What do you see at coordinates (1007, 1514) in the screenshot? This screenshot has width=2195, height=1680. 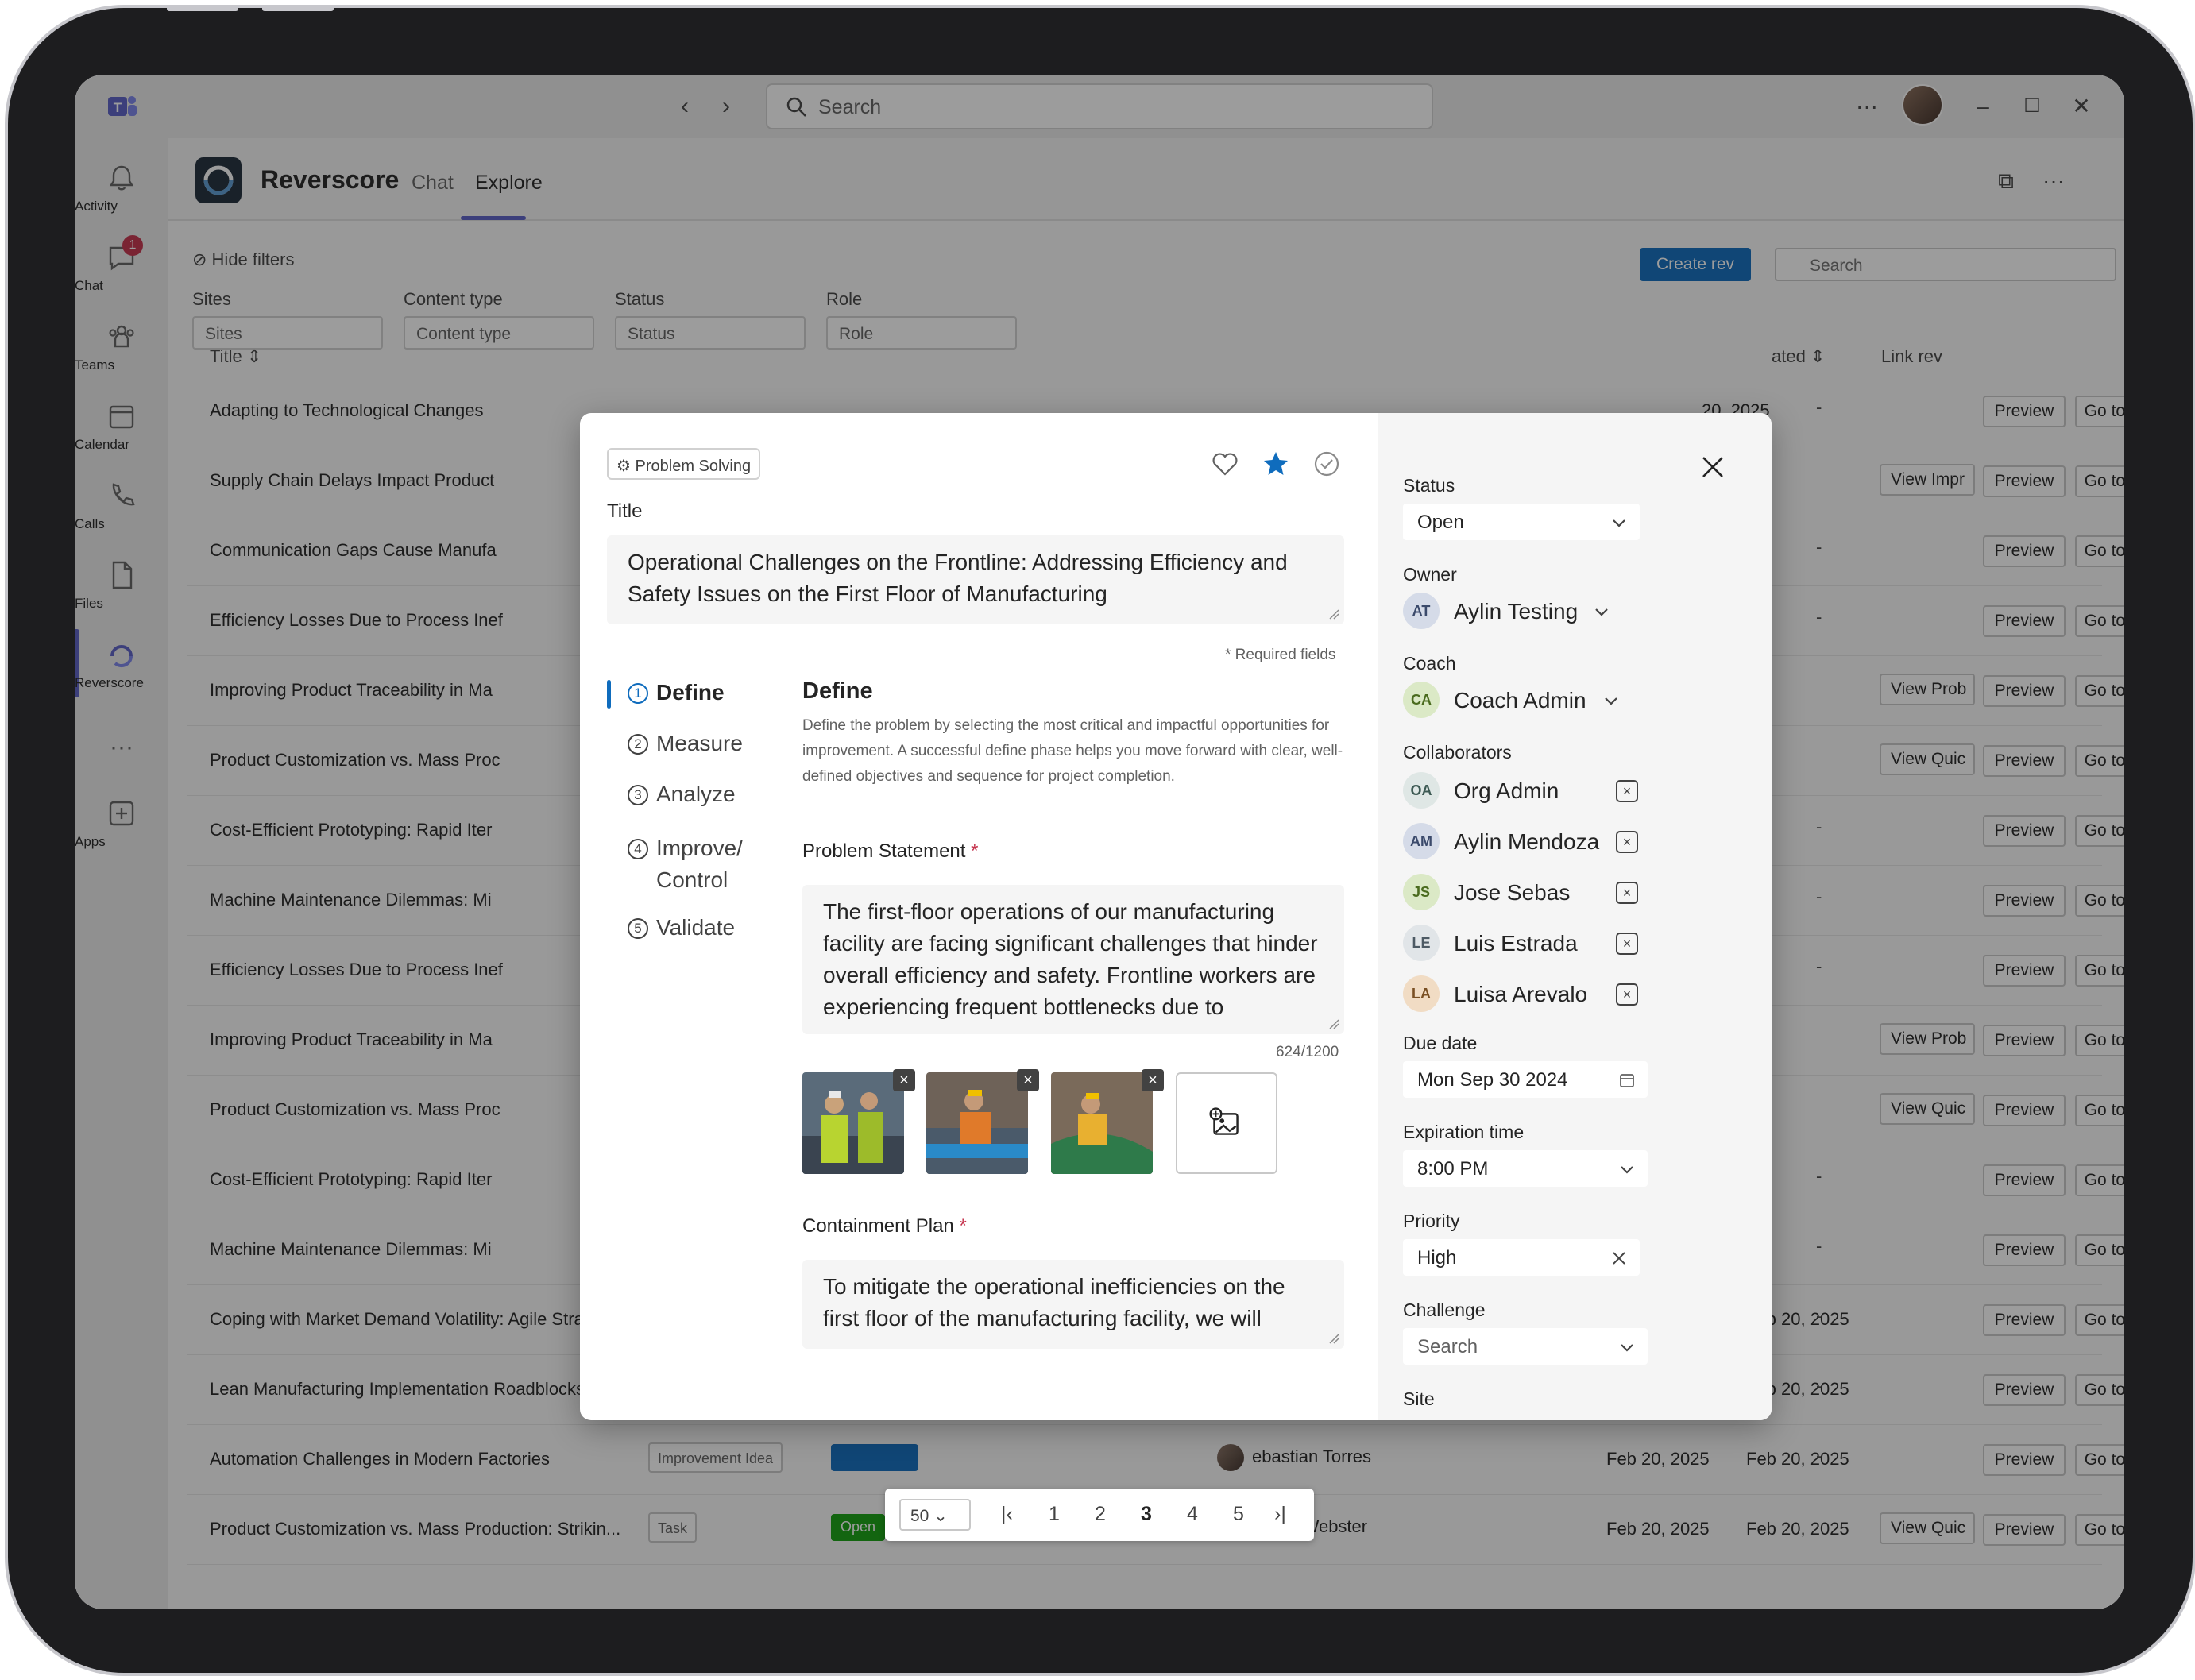 I see `first-page-icon: |‹` at bounding box center [1007, 1514].